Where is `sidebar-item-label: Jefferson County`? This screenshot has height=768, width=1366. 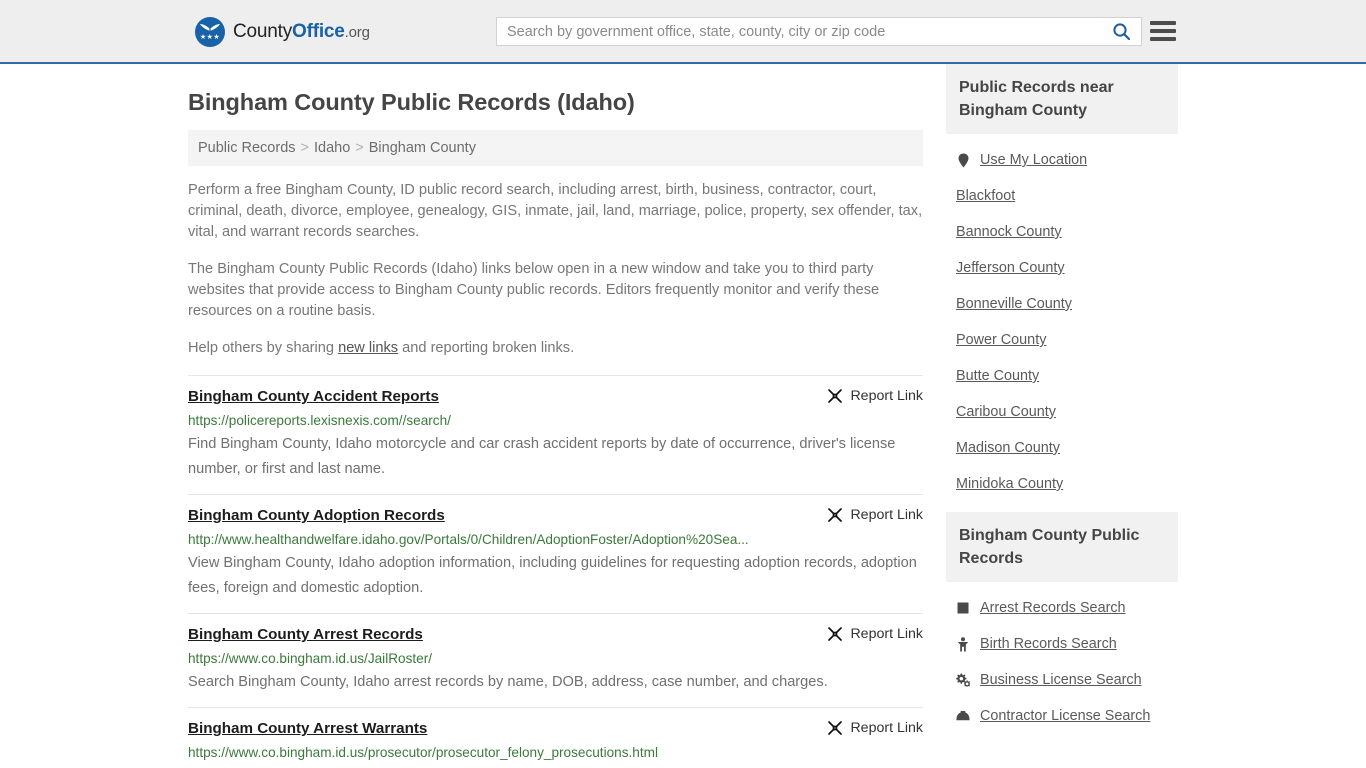 sidebar-item-label: Jefferson County is located at coordinates (1010, 268).